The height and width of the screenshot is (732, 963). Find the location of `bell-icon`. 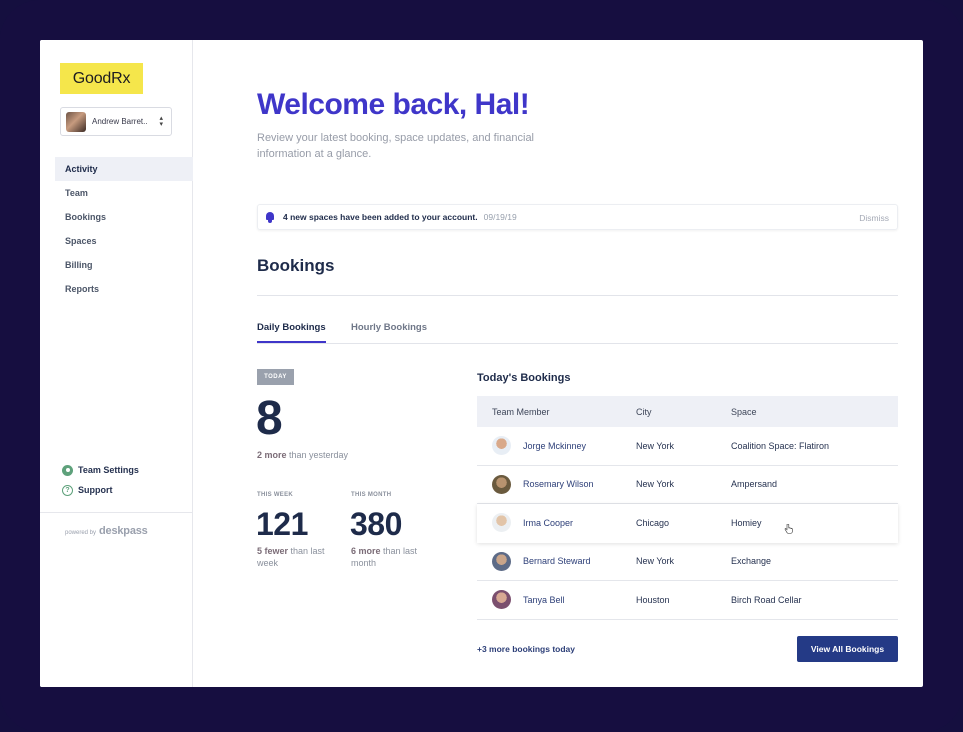

bell-icon is located at coordinates (270, 217).